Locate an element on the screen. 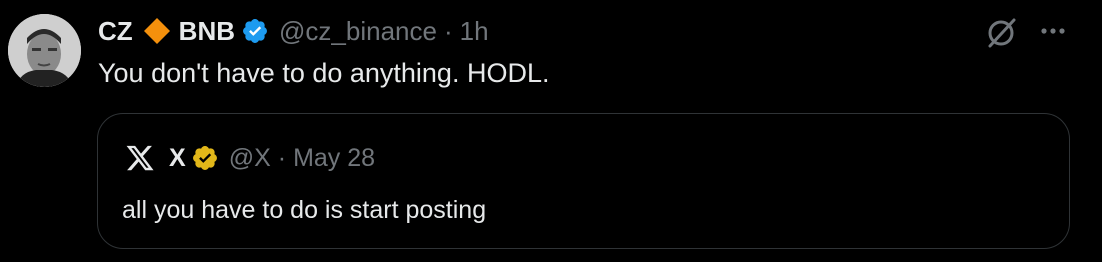 This screenshot has width=1102, height=262. avatar is located at coordinates (44, 50).